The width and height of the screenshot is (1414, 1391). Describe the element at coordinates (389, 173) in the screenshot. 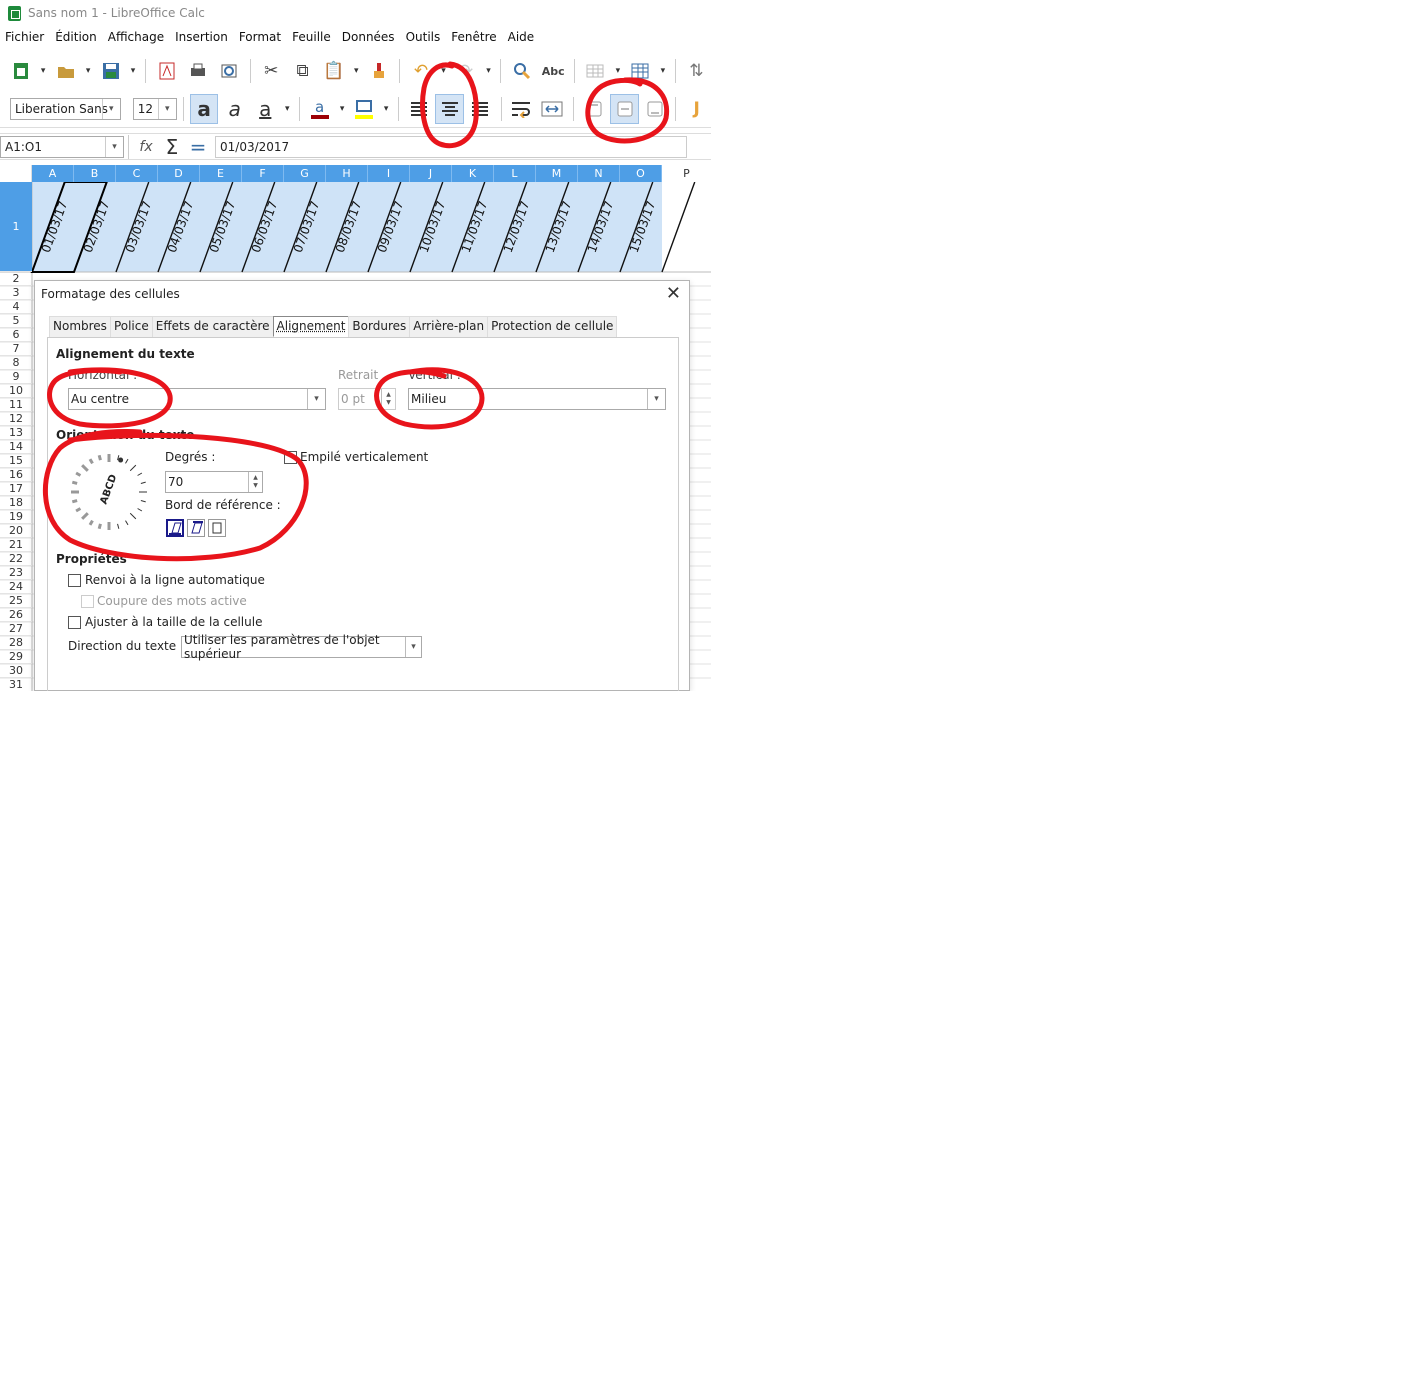

I see `column-header: I` at that location.